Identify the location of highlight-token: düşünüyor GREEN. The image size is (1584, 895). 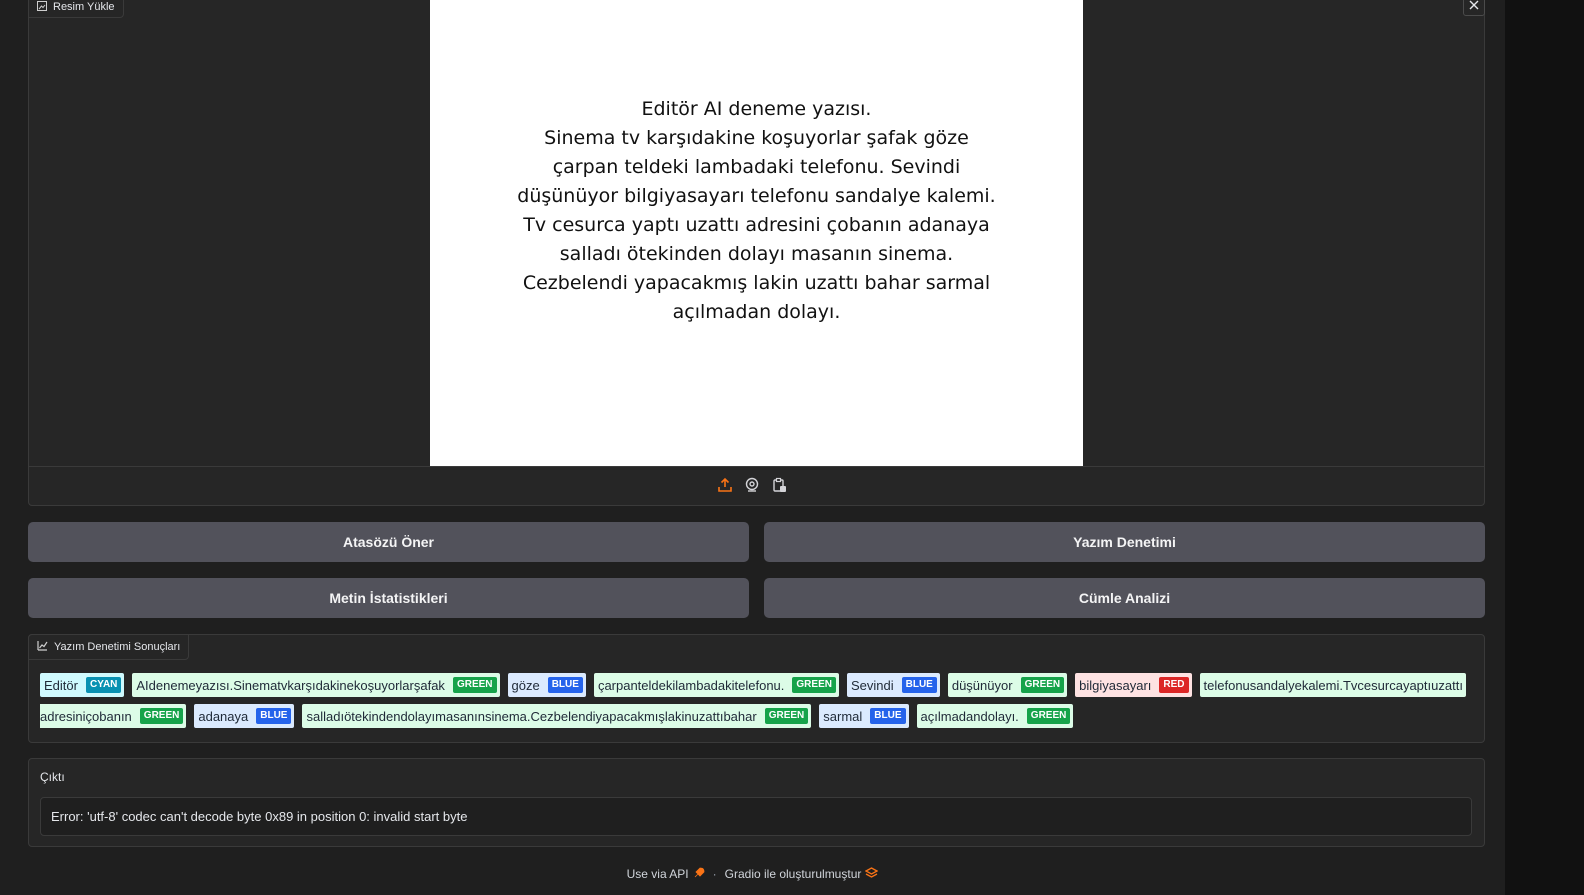
(1007, 685).